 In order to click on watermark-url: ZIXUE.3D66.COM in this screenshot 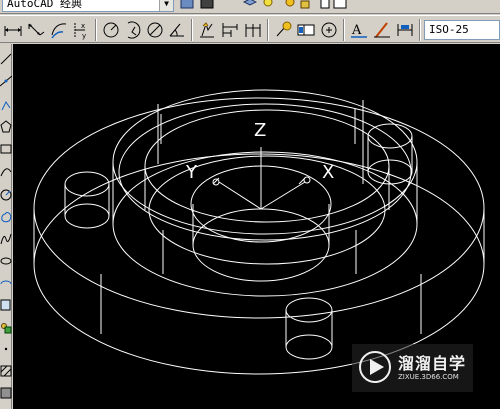, I will do `click(428, 377)`.